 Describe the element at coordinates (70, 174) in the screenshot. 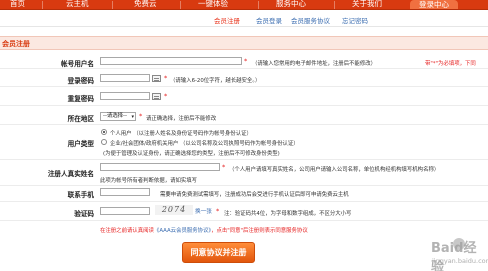

I see `real-name-label: 注册人真实姓名` at that location.